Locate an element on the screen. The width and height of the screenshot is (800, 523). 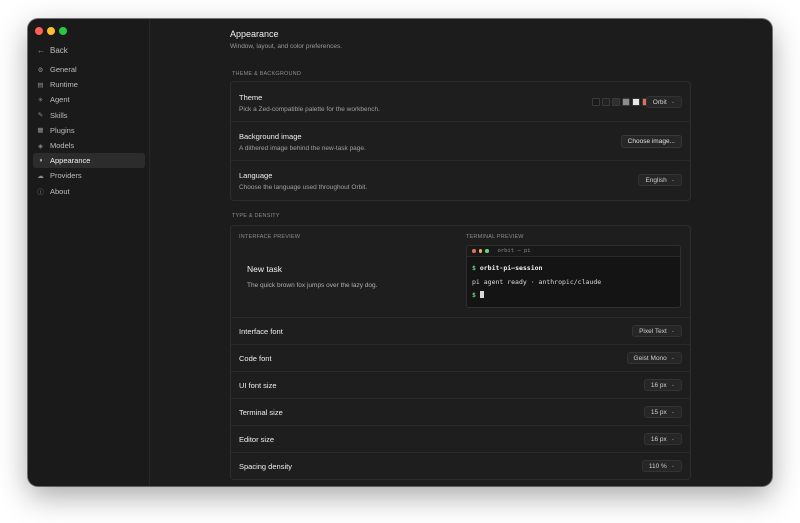
page-title: Appearance is located at coordinates (254, 34).